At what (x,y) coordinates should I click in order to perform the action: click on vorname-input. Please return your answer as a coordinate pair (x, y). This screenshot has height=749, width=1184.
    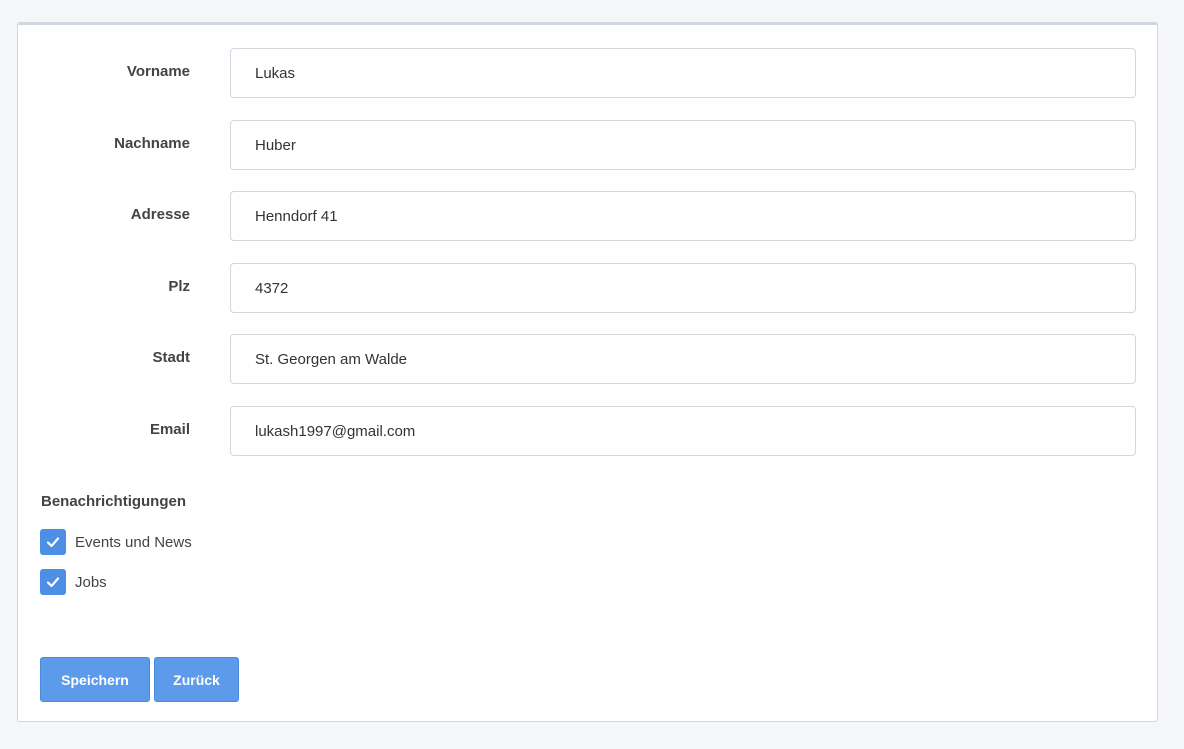
    Looking at the image, I should click on (683, 73).